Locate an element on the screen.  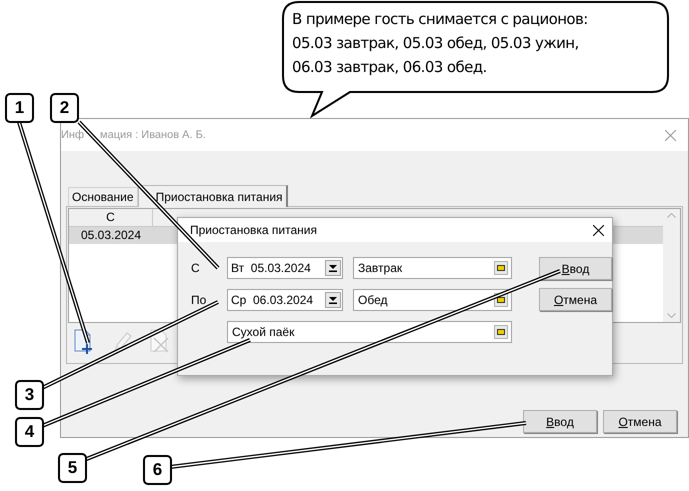
combo-field: Завтрак is located at coordinates (432, 268).